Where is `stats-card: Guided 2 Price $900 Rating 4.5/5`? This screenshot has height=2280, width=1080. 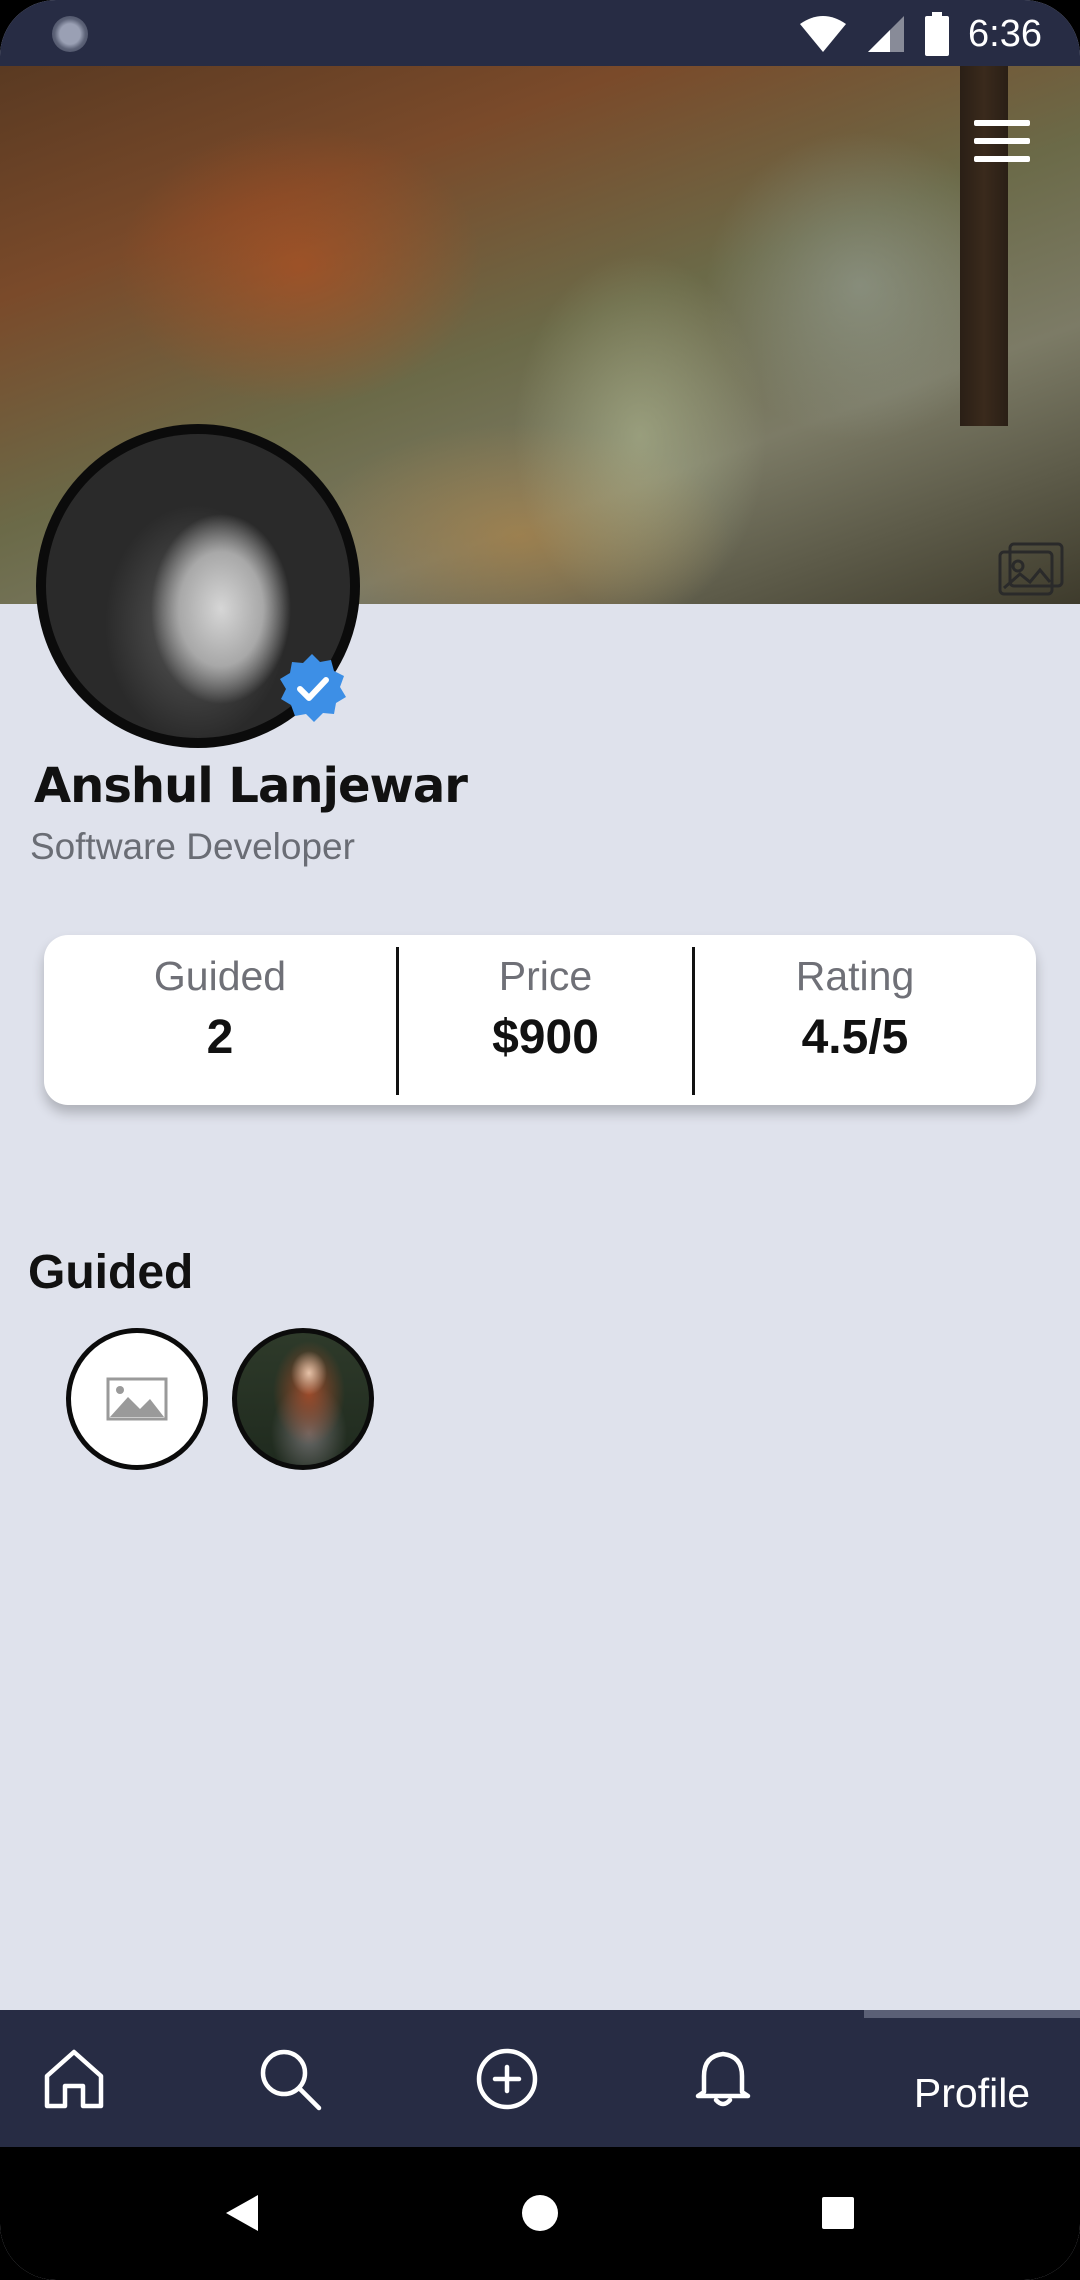 stats-card: Guided 2 Price $900 Rating 4.5/5 is located at coordinates (540, 1020).